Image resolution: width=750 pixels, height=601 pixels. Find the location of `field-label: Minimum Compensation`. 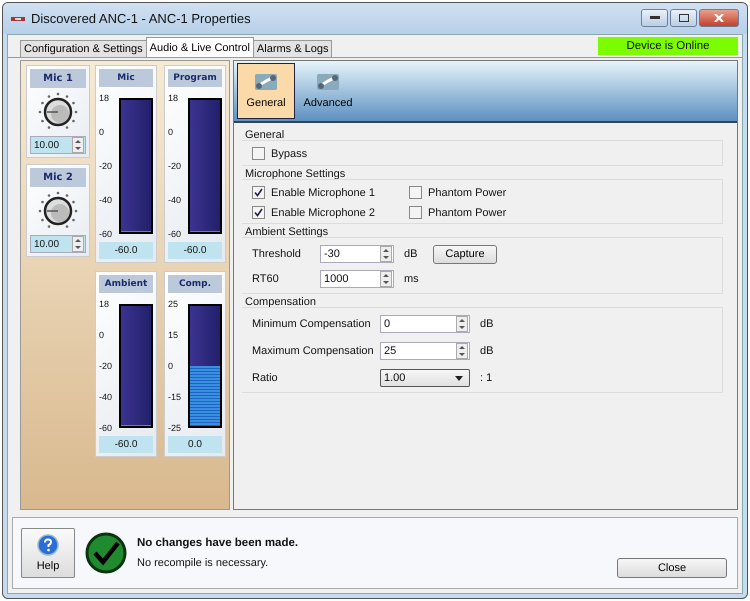

field-label: Minimum Compensation is located at coordinates (312, 324).